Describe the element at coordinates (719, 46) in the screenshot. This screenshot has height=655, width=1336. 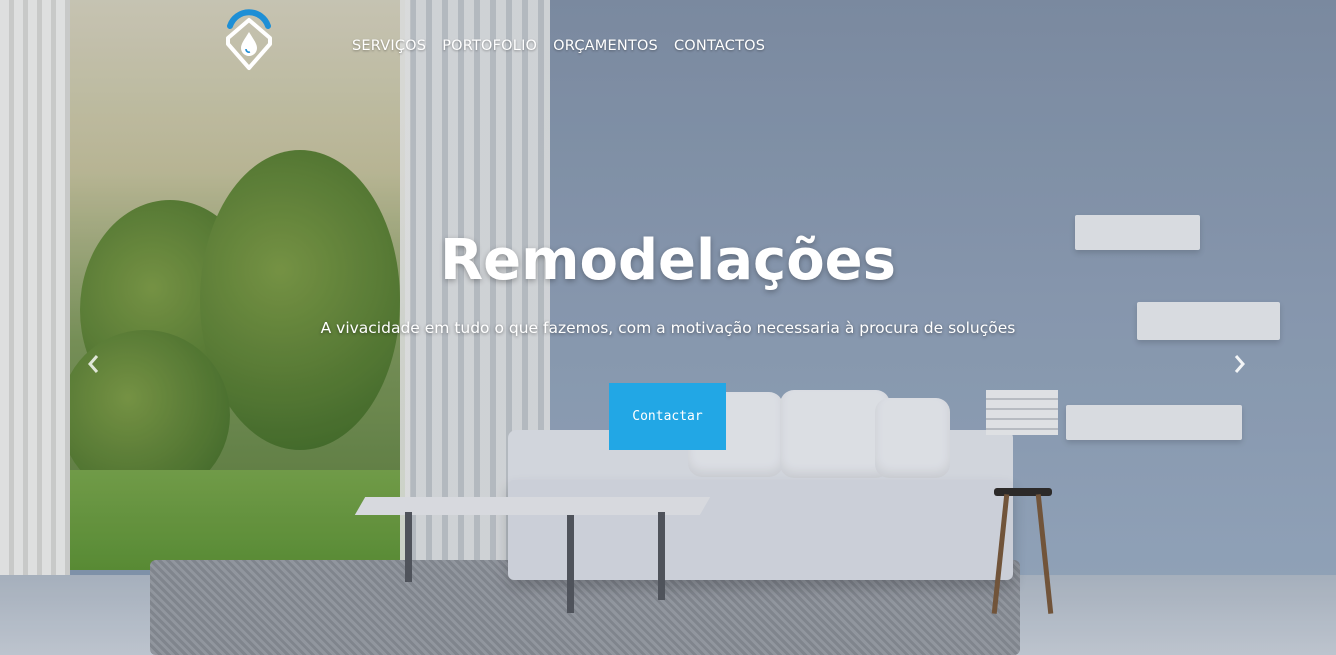
I see `nav-link-contactos: CONTACTOS` at that location.